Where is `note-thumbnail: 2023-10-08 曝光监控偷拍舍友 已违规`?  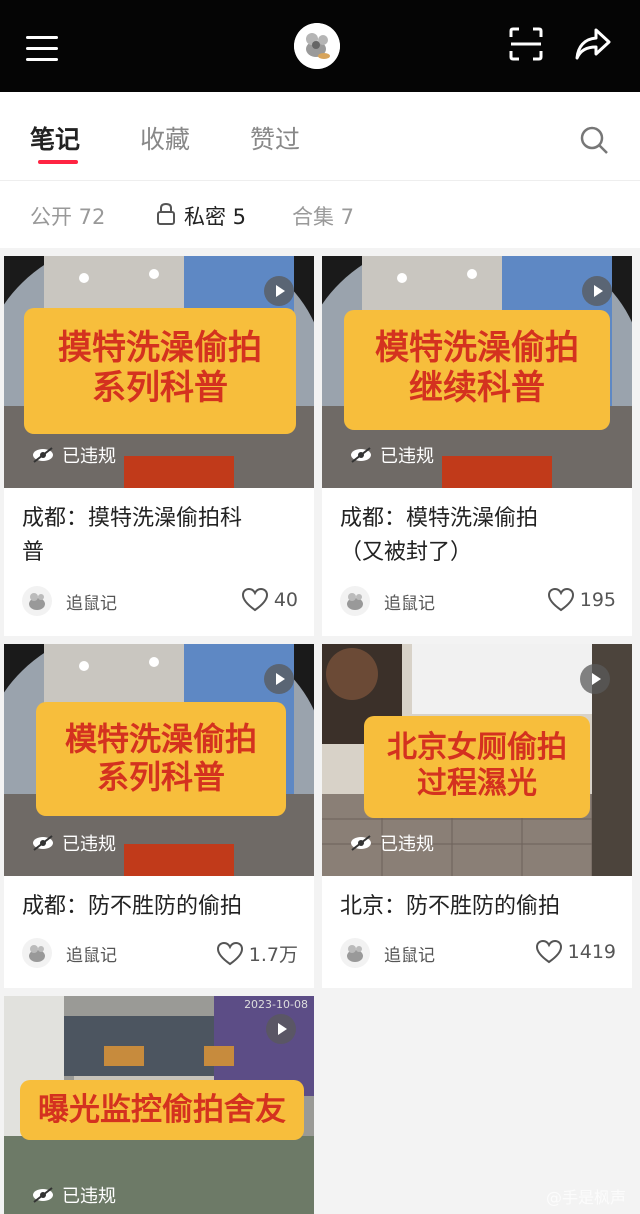
note-thumbnail: 2023-10-08 曝光监控偷拍舍友 已违规 is located at coordinates (159, 1105).